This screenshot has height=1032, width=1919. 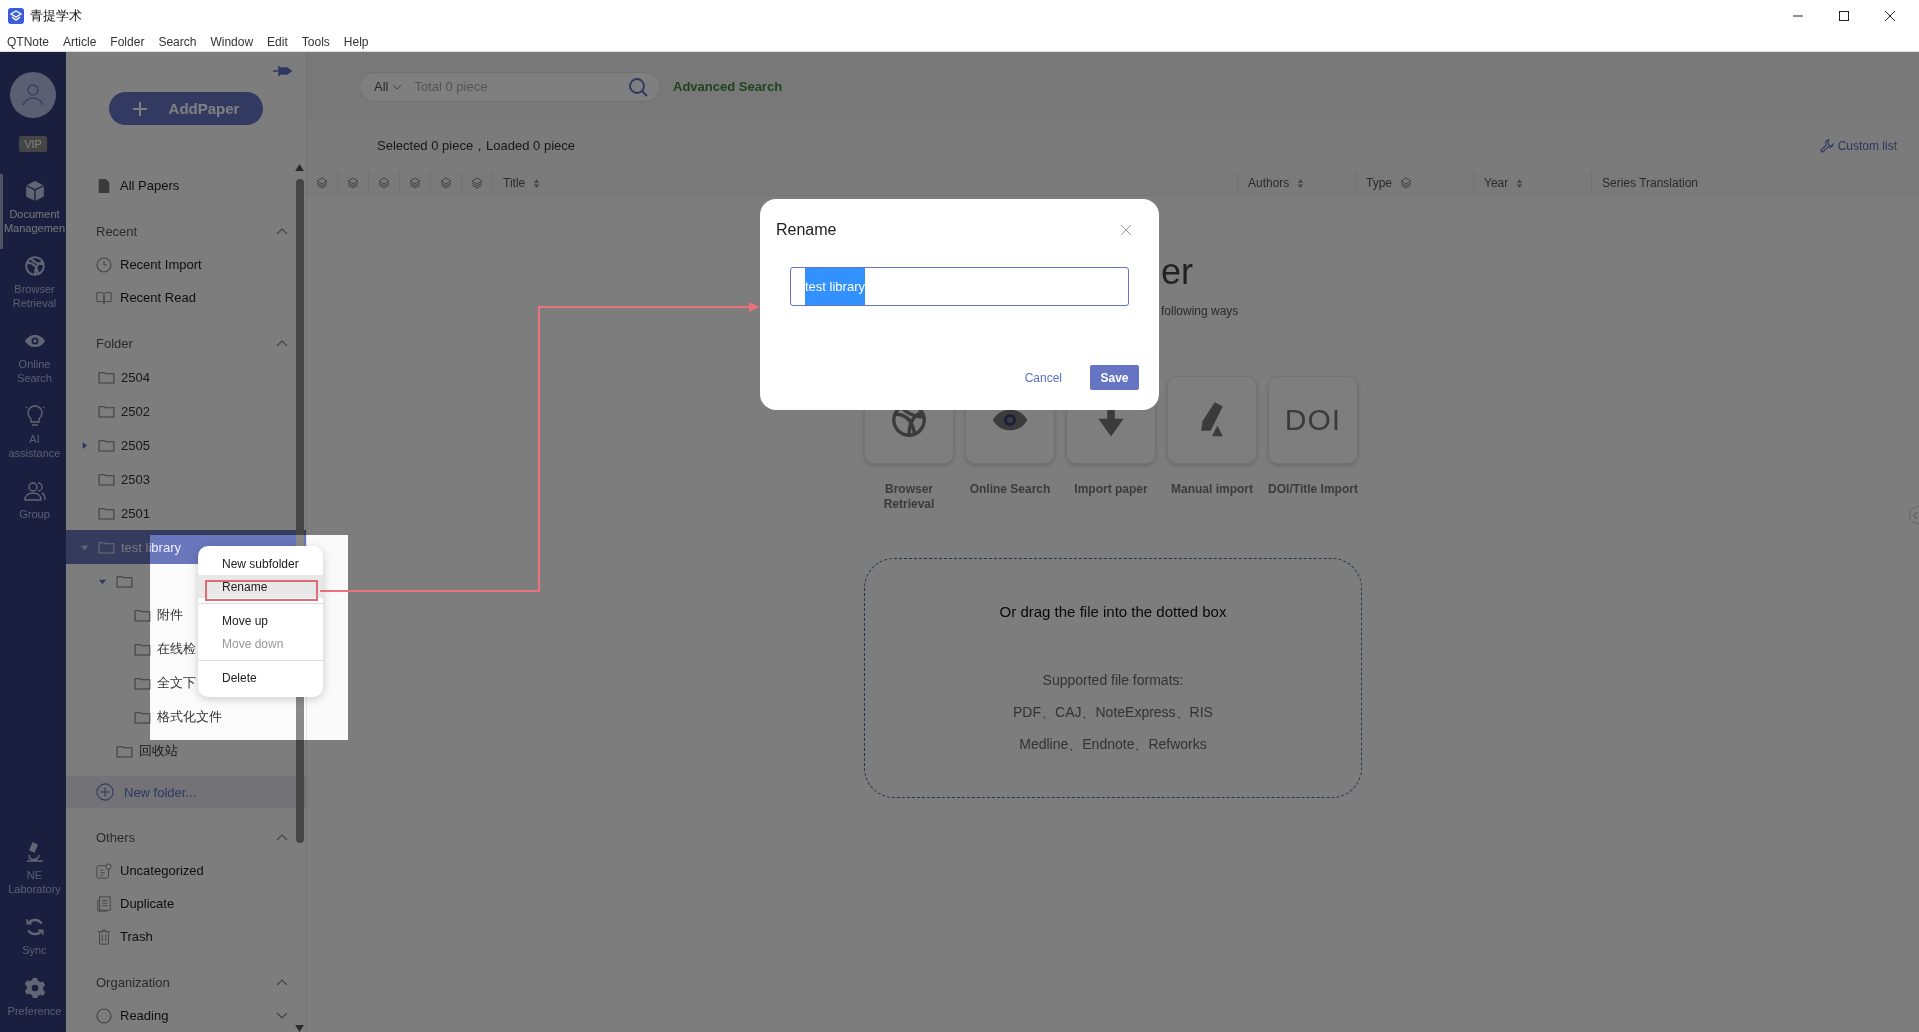 What do you see at coordinates (1113, 712) in the screenshot?
I see `format-list: PDF、CAJ、NoteExpress、RIS` at bounding box center [1113, 712].